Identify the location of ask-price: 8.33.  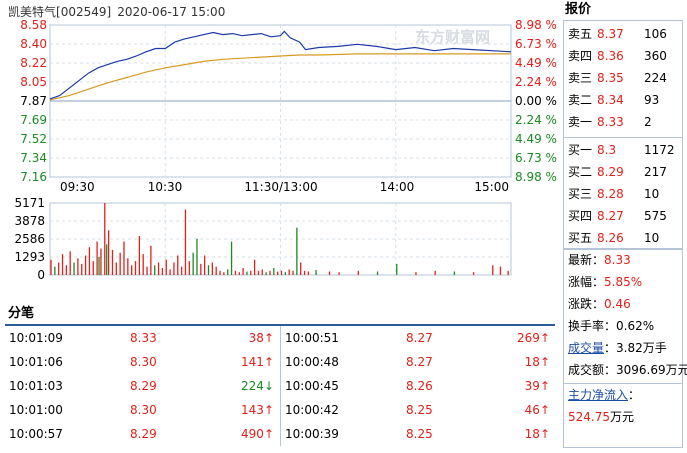
(610, 122).